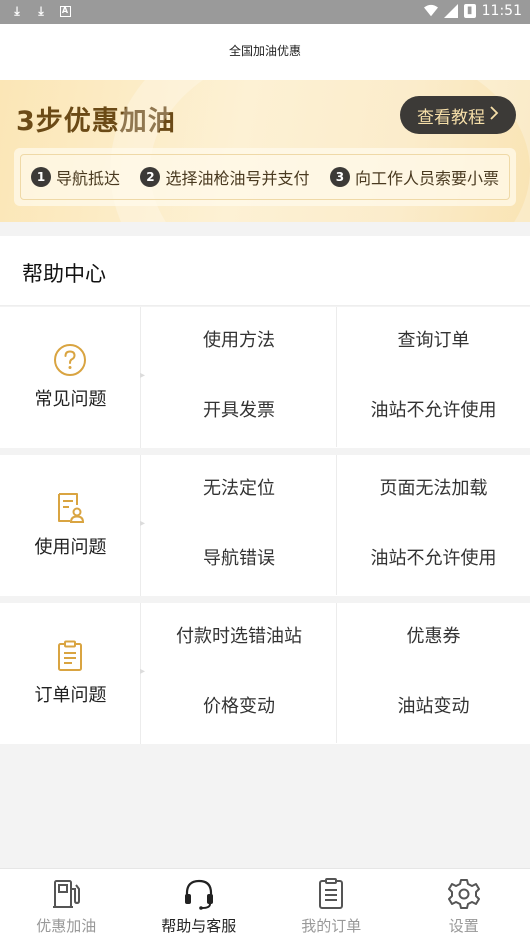 The width and height of the screenshot is (530, 940). Describe the element at coordinates (239, 638) in the screenshot. I see `help-link: 付款时选错油站` at that location.